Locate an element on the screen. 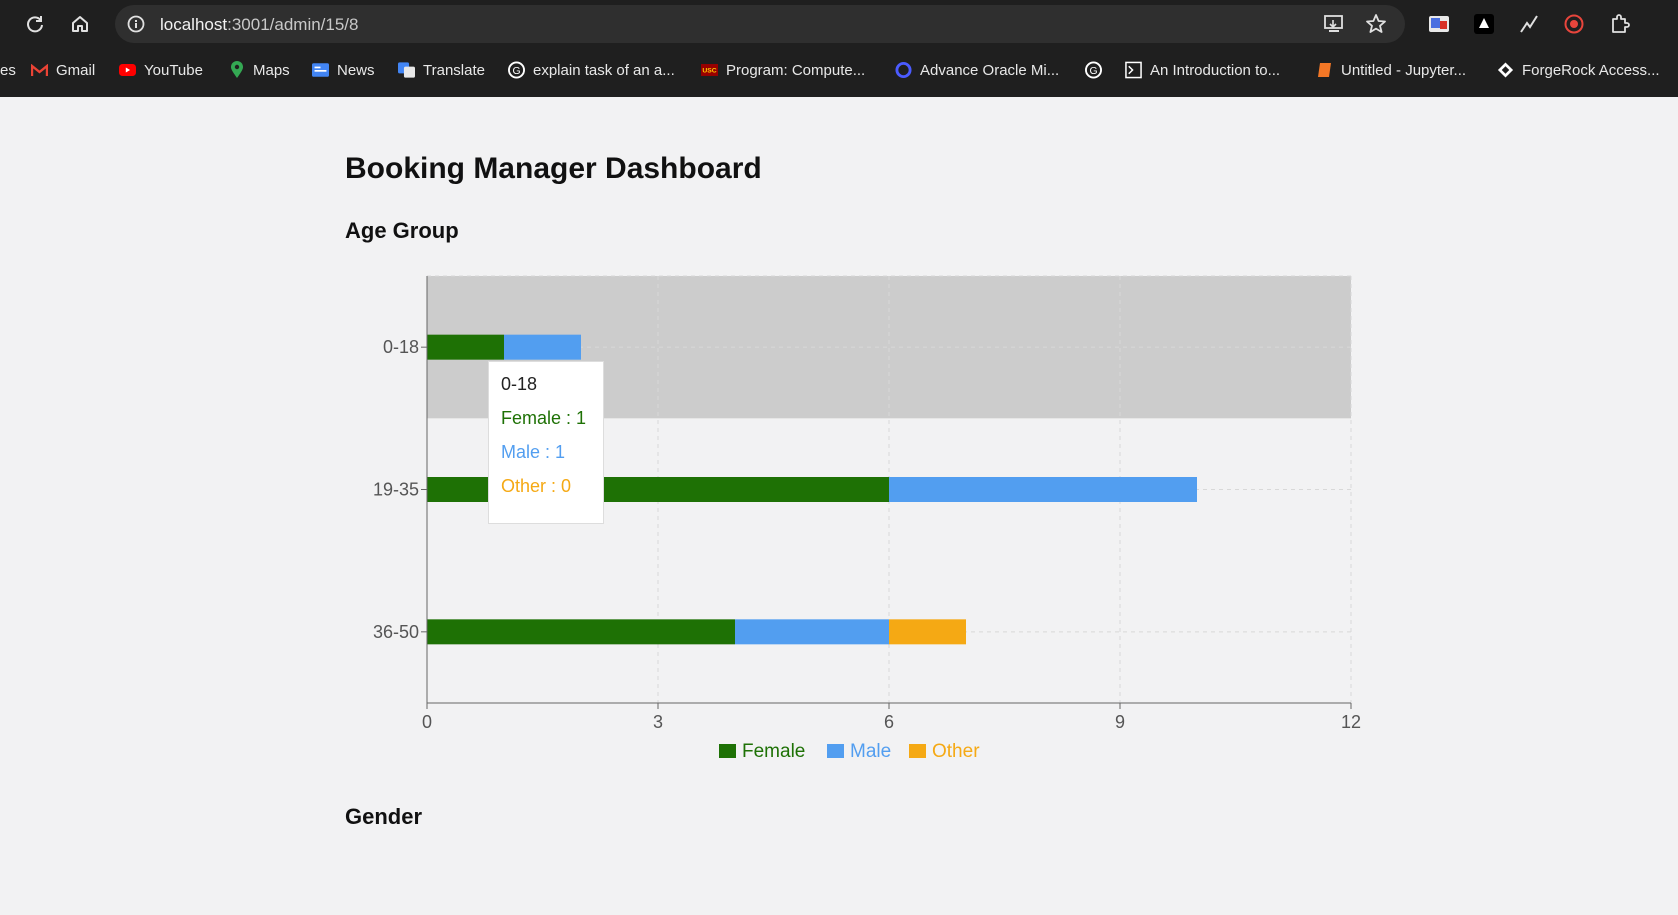 The height and width of the screenshot is (915, 1678). tooltip-male: Male : 1 is located at coordinates (533, 452).